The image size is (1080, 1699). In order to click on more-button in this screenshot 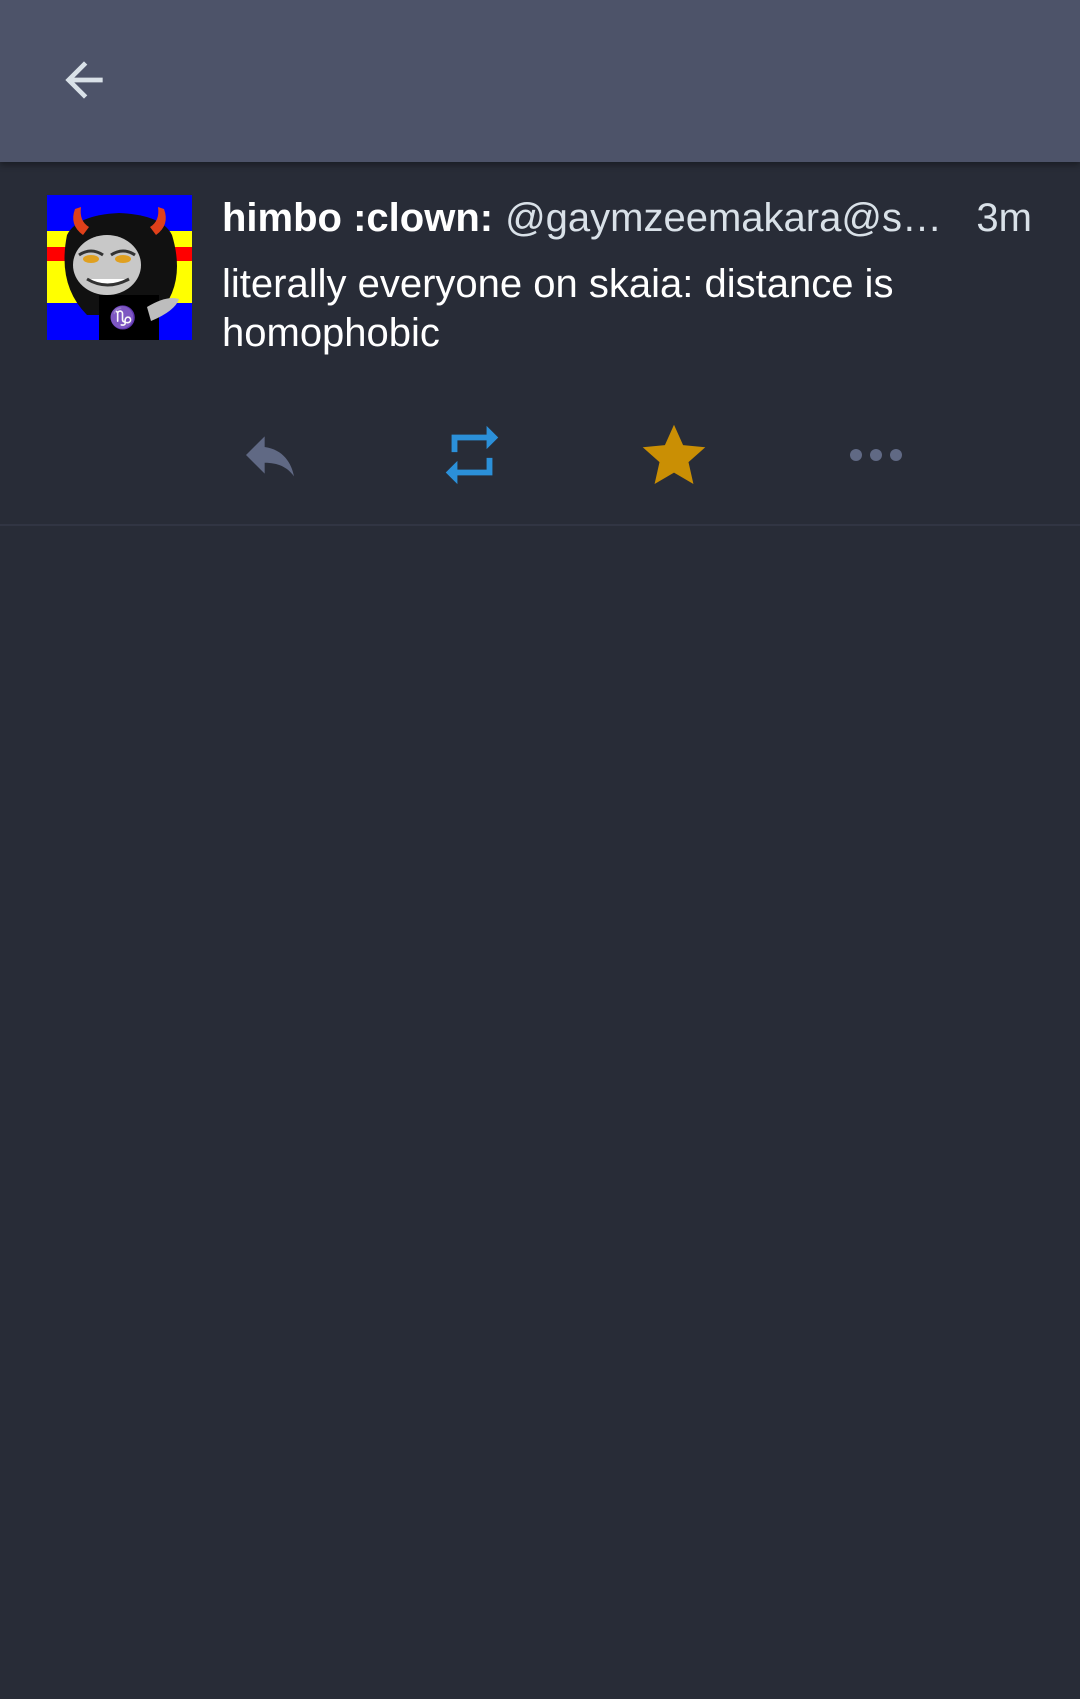, I will do `click(876, 455)`.